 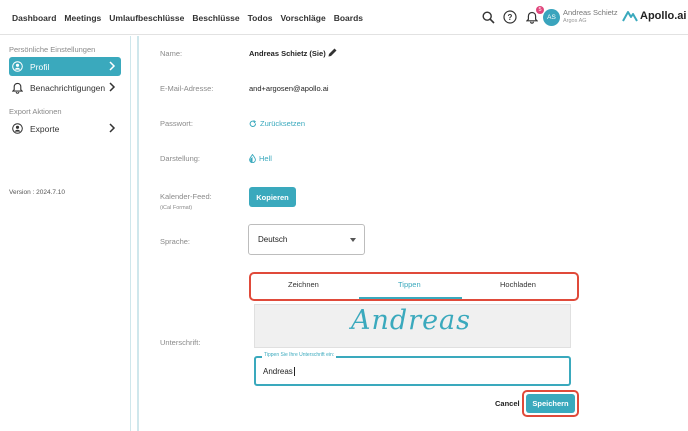 What do you see at coordinates (252, 123) in the screenshot?
I see `refresh-icon` at bounding box center [252, 123].